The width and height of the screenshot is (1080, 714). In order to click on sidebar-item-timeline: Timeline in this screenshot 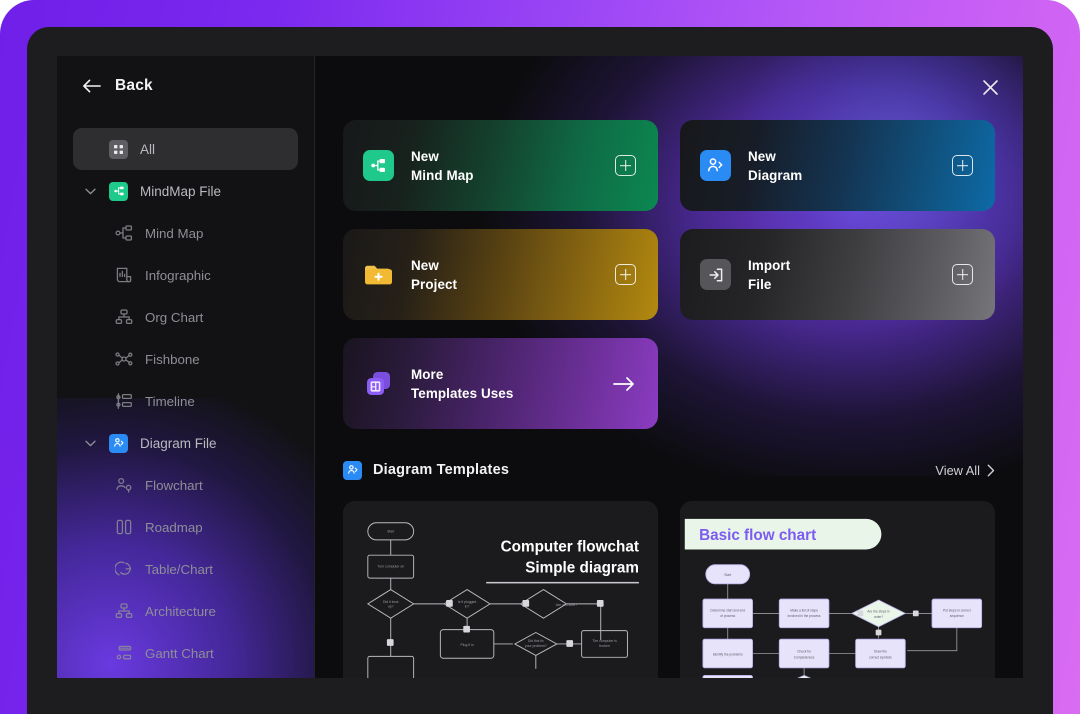, I will do `click(185, 401)`.